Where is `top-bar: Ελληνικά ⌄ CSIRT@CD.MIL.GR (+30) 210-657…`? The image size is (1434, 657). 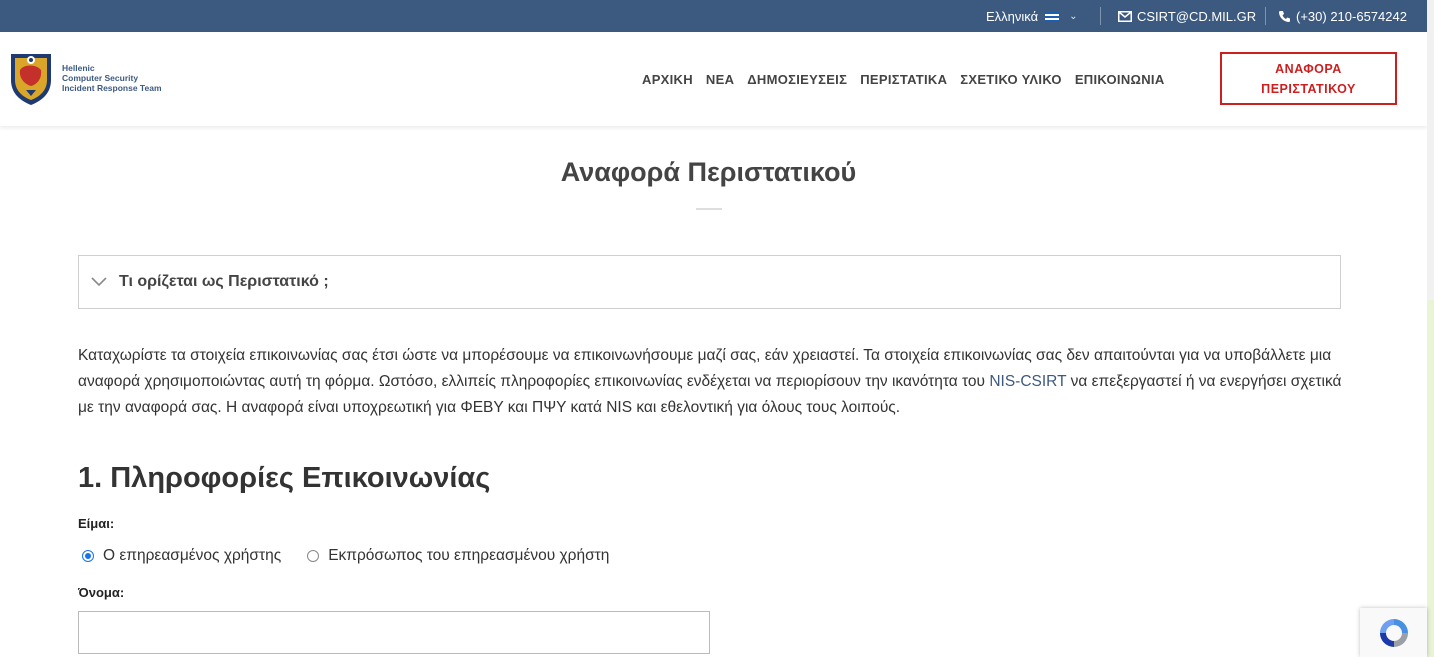
top-bar: Ελληνικά ⌄ CSIRT@CD.MIL.GR (+30) 210-657… is located at coordinates (713, 16).